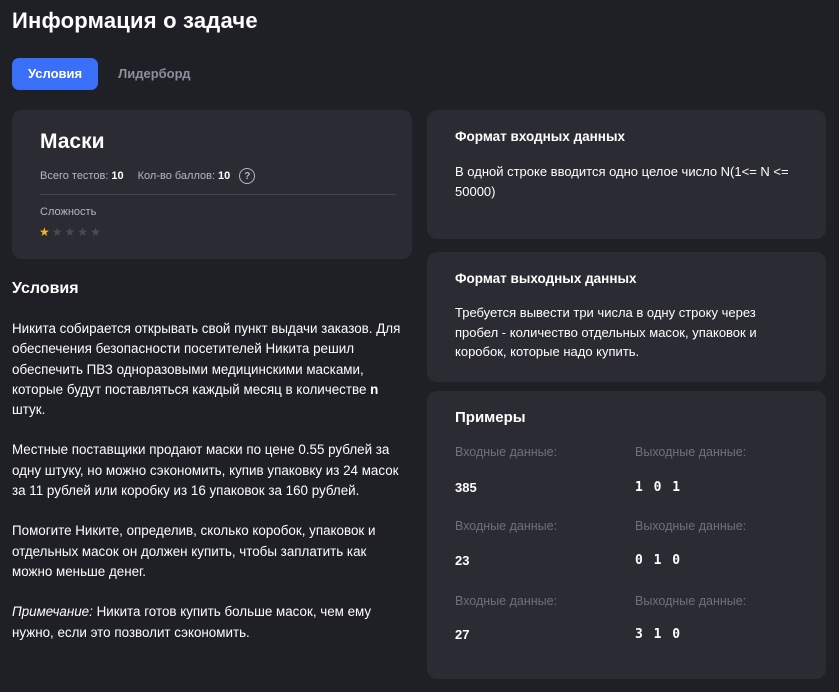 This screenshot has height=692, width=839. Describe the element at coordinates (462, 634) in the screenshot. I see `example-input-value: 27` at that location.